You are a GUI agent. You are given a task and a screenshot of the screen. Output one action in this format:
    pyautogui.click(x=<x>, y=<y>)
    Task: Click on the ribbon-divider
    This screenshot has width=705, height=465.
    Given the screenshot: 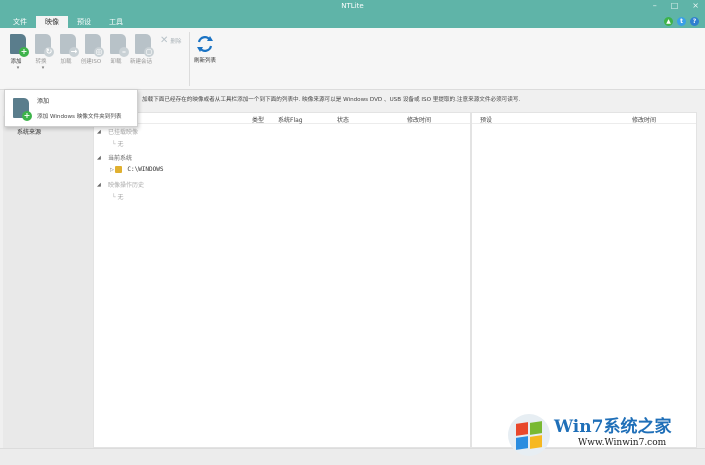 What is the action you would take?
    pyautogui.click(x=189, y=59)
    